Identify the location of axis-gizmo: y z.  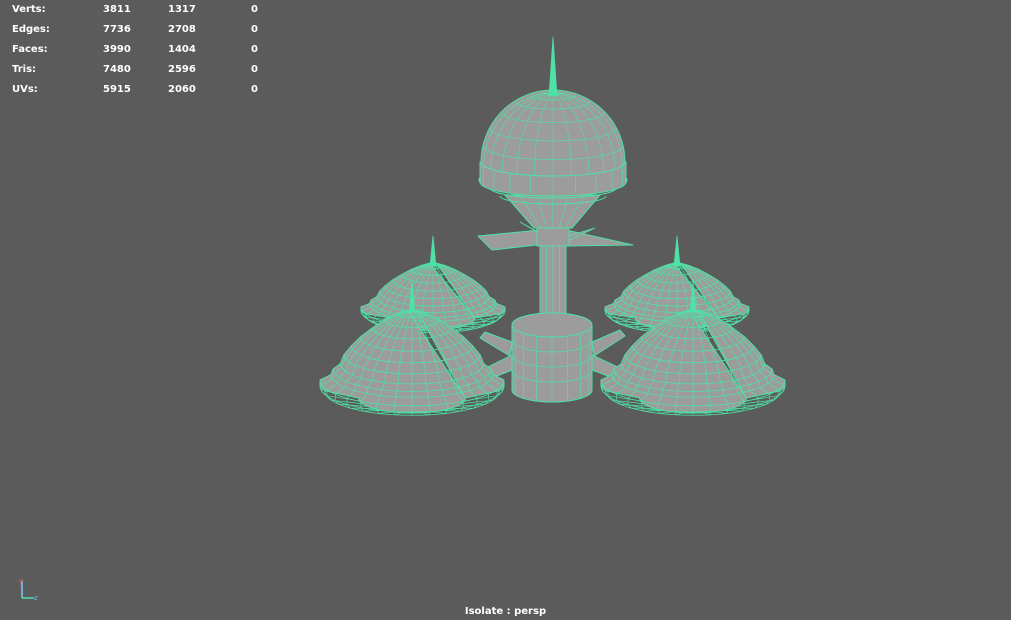
(28, 589).